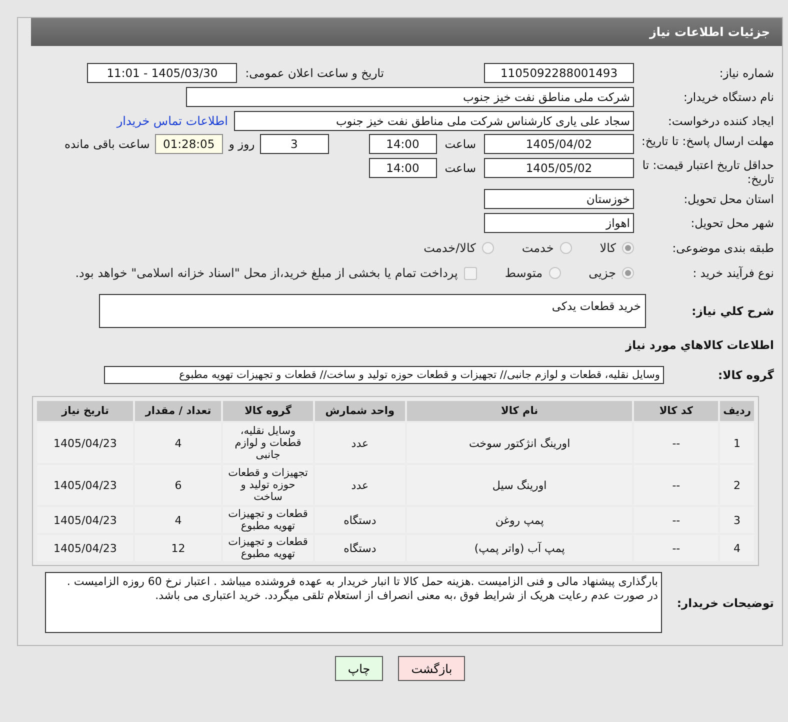 This screenshot has height=722, width=788. What do you see at coordinates (559, 223) in the screenshot?
I see `text-field: اهواز` at bounding box center [559, 223].